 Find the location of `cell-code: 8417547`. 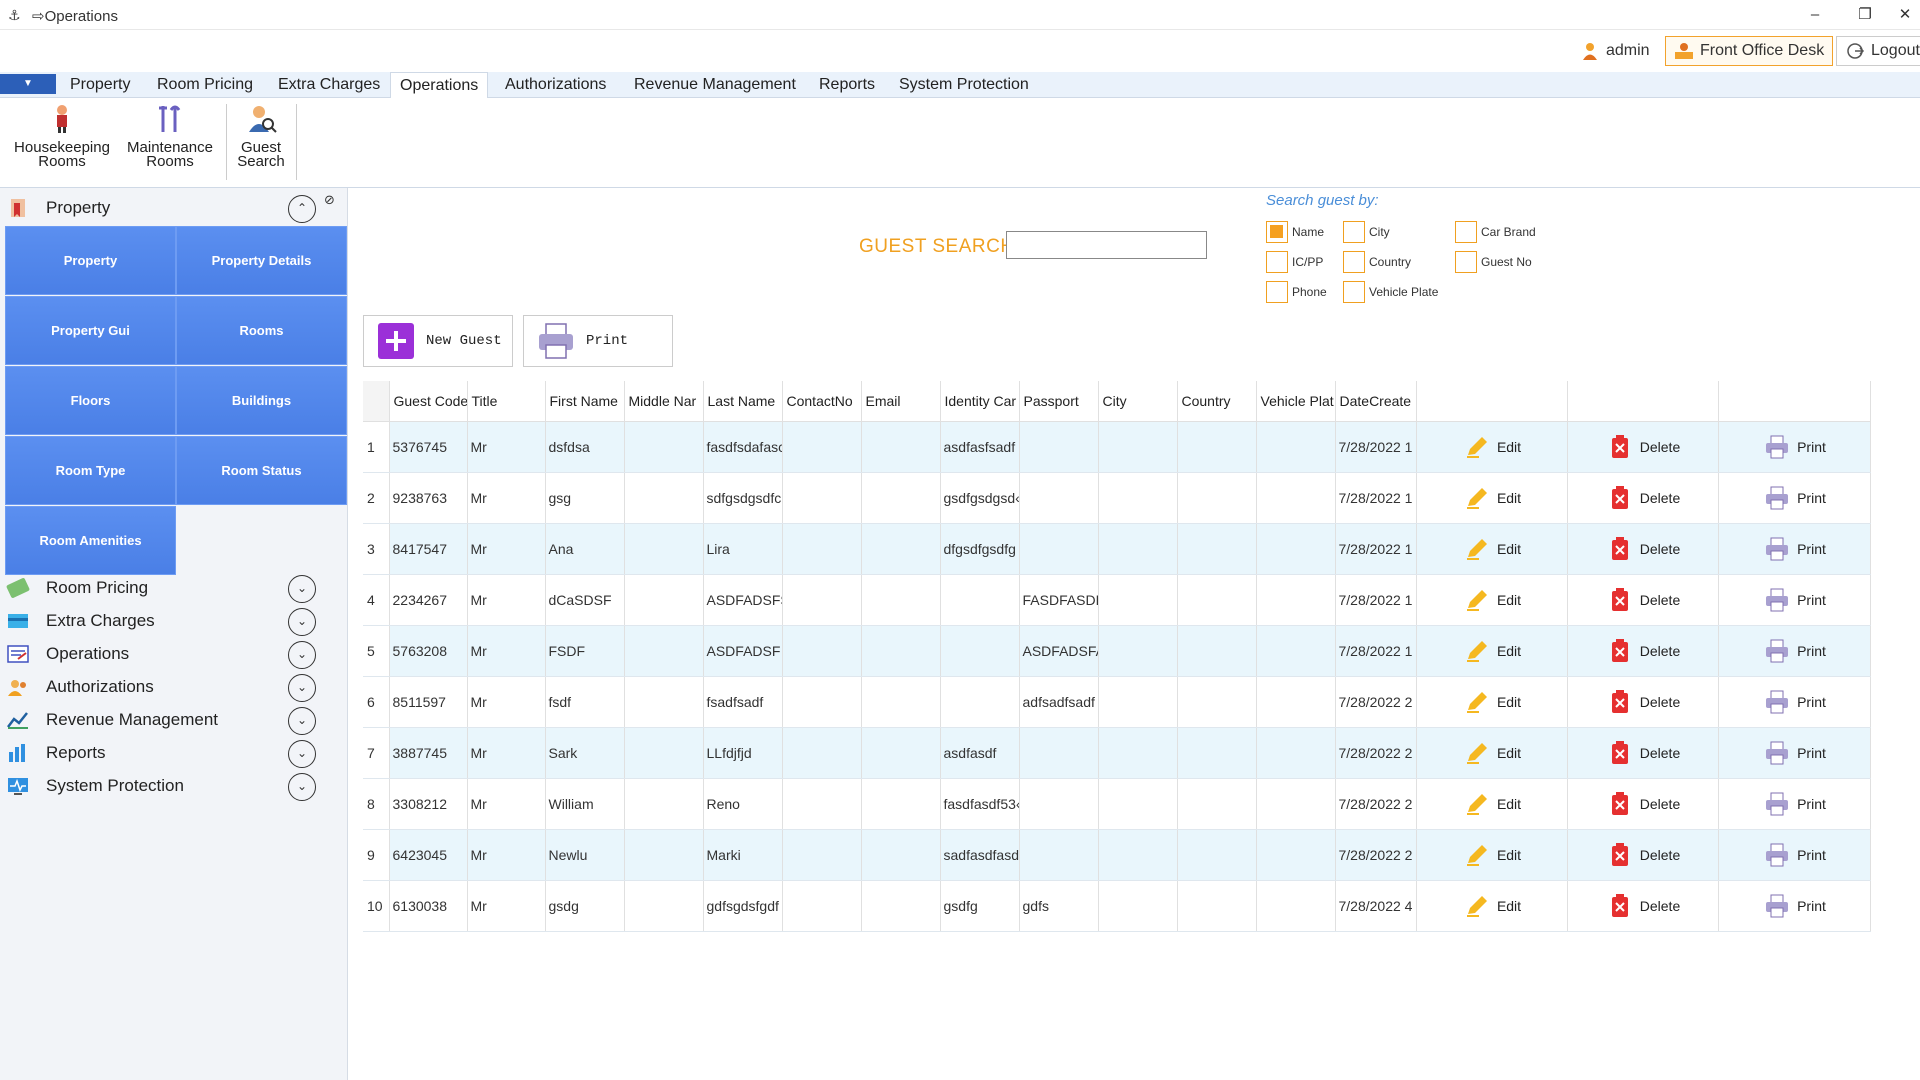

cell-code: 8417547 is located at coordinates (428, 549).